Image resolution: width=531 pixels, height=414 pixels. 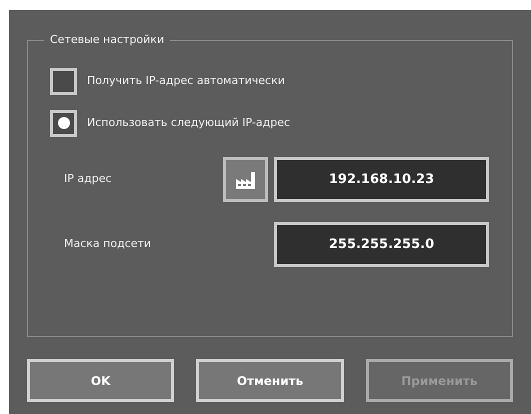 I want to click on factory-icon, so click(x=245, y=179).